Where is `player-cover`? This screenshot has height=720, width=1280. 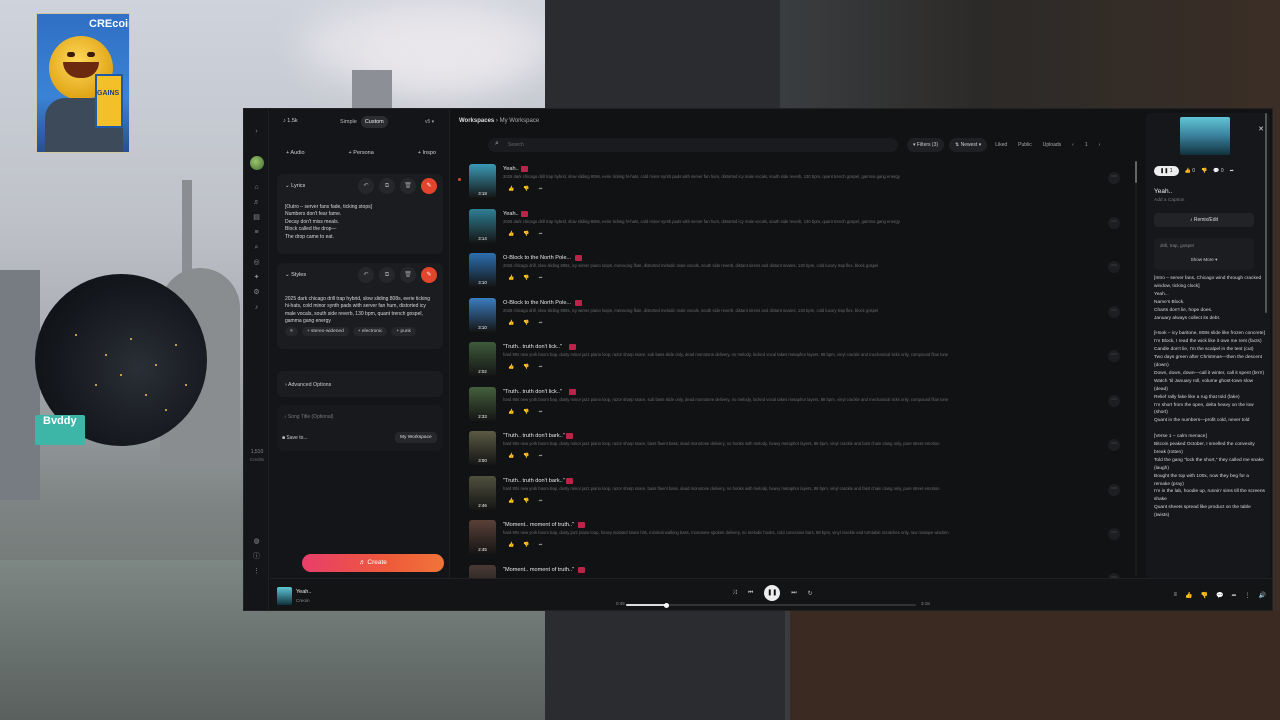 player-cover is located at coordinates (284, 596).